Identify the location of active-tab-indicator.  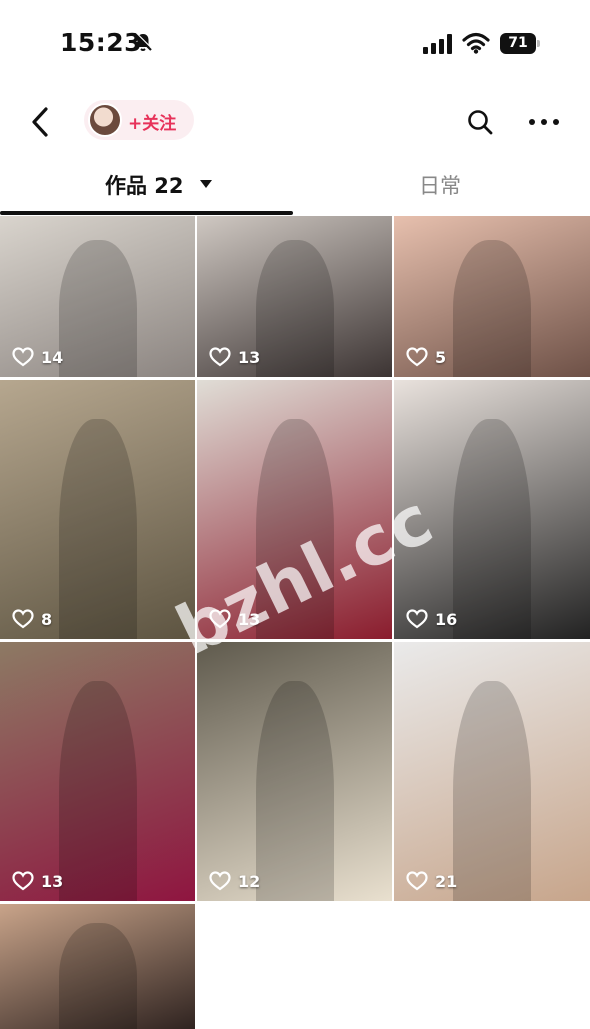
(146, 213).